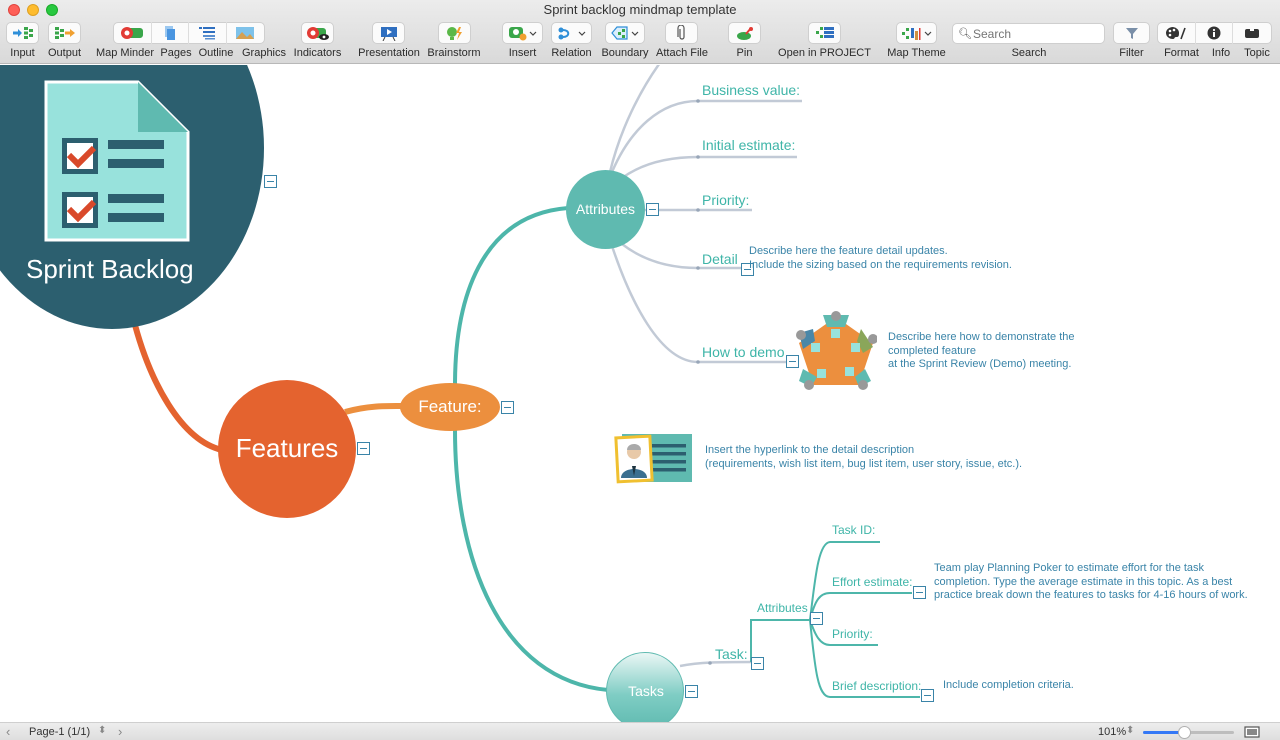 The width and height of the screenshot is (1280, 740). I want to click on relation-icon, so click(571, 33).